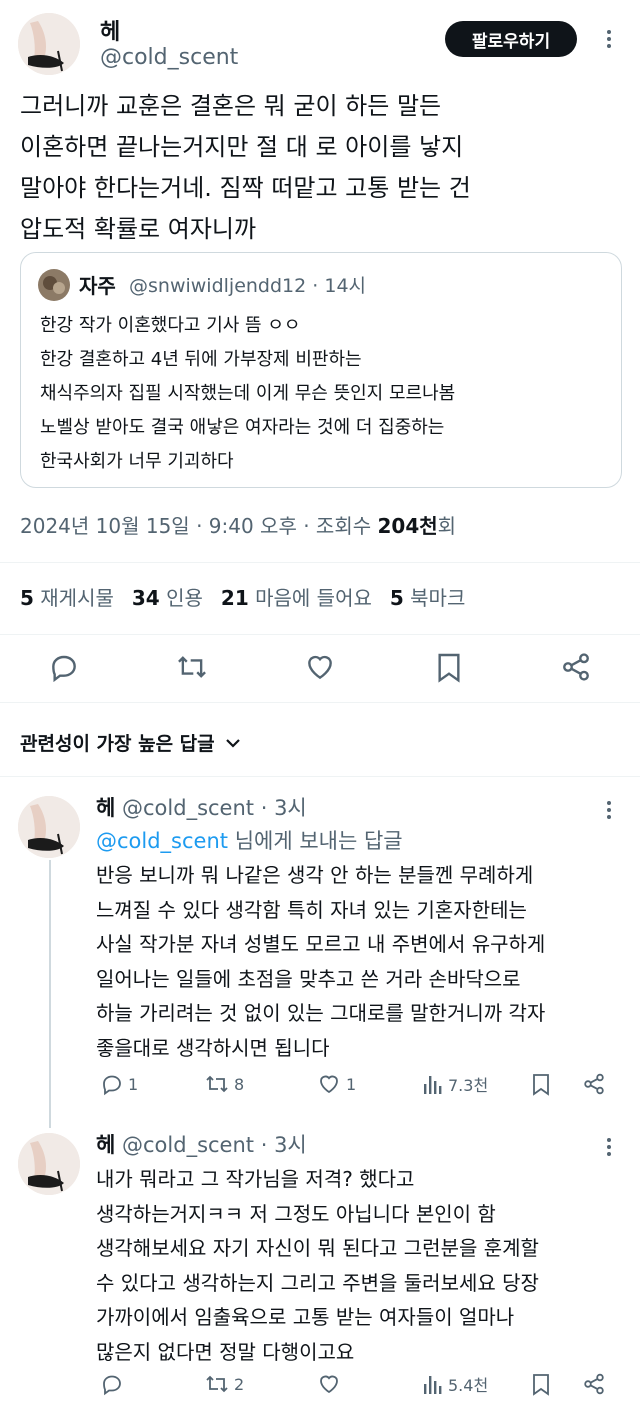  Describe the element at coordinates (239, 1384) in the screenshot. I see `repost-count: 2` at that location.